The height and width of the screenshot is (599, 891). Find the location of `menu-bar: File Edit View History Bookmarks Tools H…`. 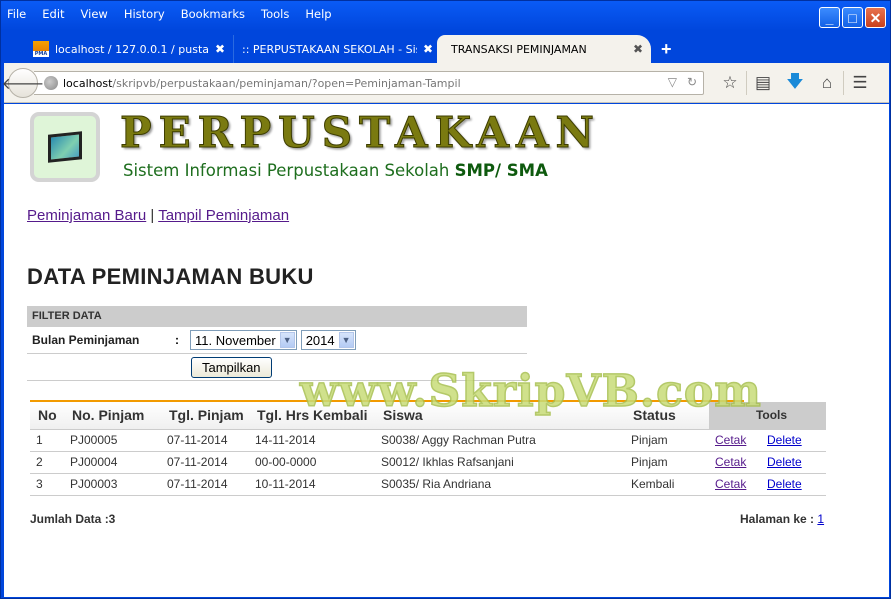

menu-bar: File Edit View History Bookmarks Tools H… is located at coordinates (177, 16).